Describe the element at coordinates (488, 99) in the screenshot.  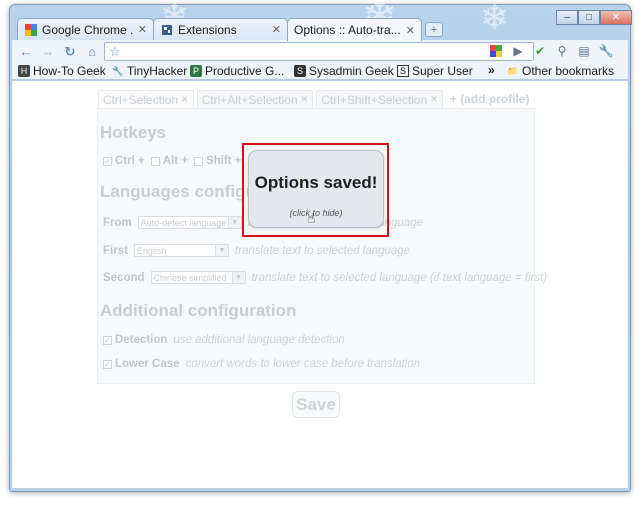
I see `add-profile-button: + (add profile)` at that location.